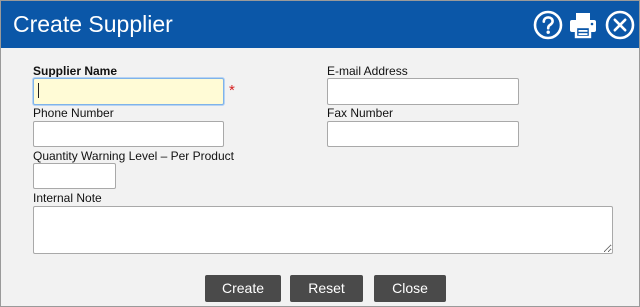  What do you see at coordinates (128, 134) in the screenshot?
I see `phone-input` at bounding box center [128, 134].